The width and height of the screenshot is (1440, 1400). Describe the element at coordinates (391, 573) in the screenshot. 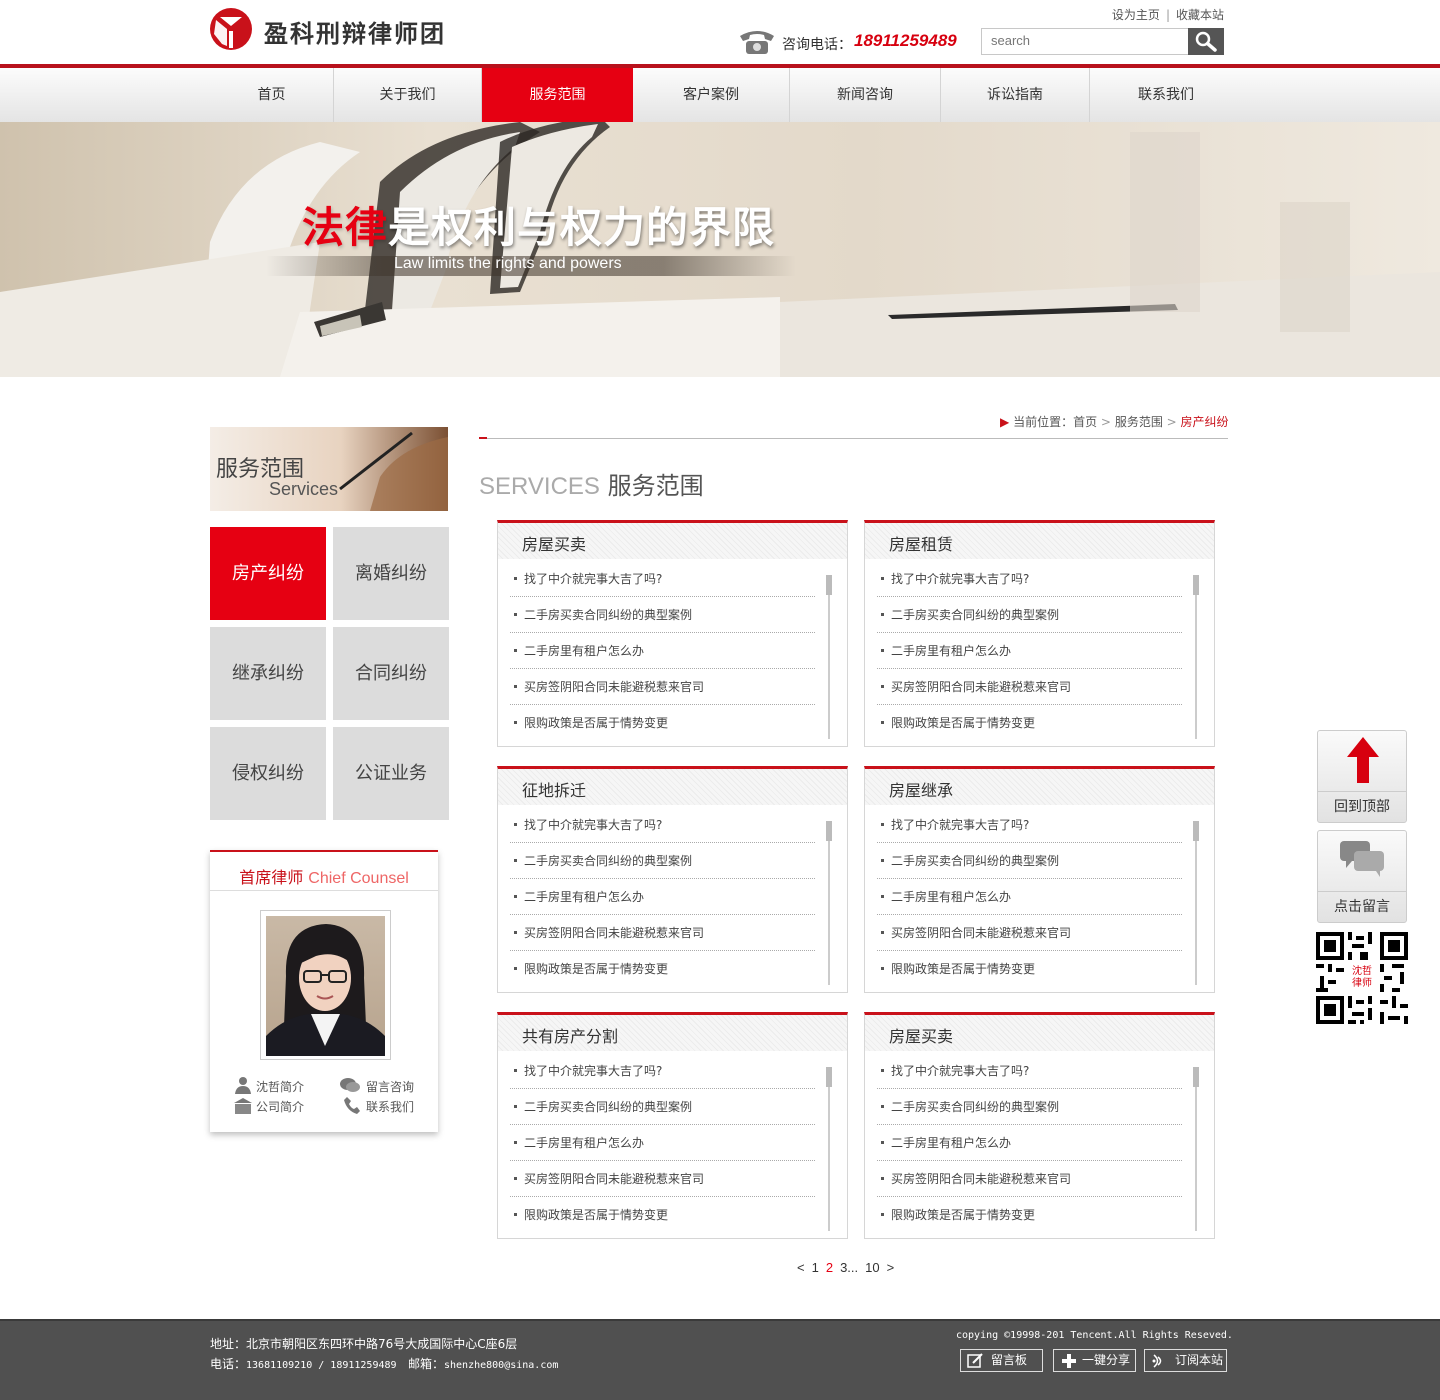

I see `category-divorce: 离婚纠纷` at that location.